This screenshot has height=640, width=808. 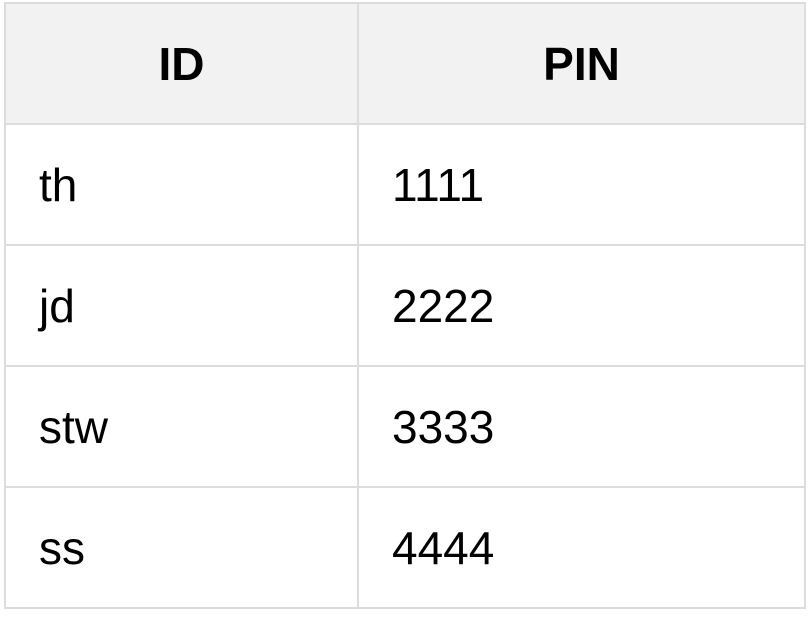 What do you see at coordinates (181, 547) in the screenshot?
I see `cell-id: ss` at bounding box center [181, 547].